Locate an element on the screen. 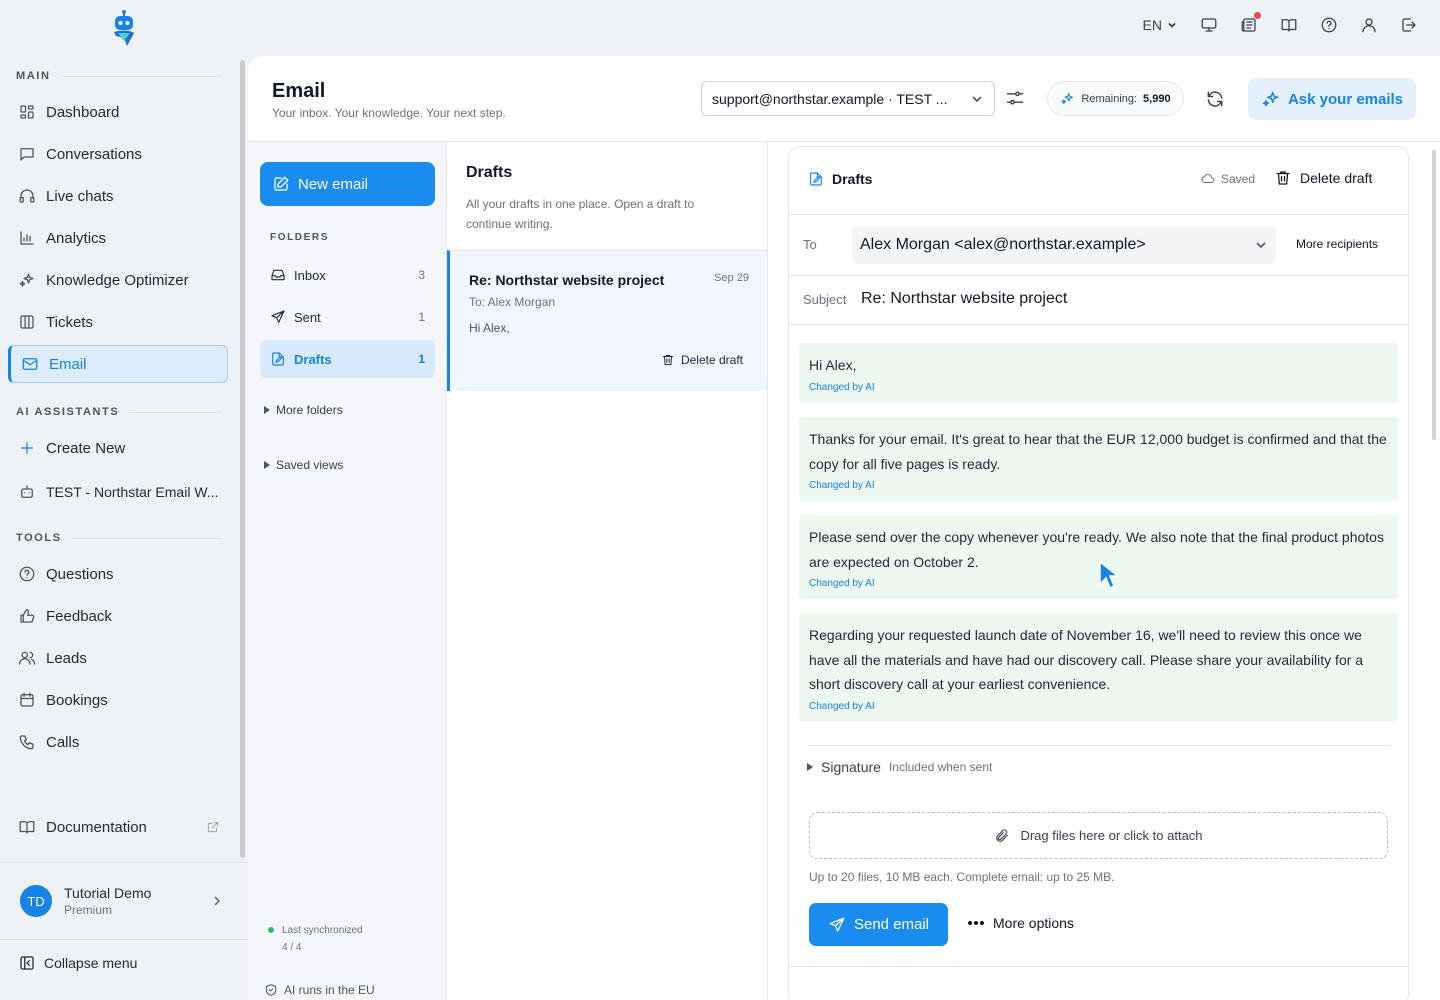 This screenshot has height=1000, width=1440. divider is located at coordinates (1098, 966).